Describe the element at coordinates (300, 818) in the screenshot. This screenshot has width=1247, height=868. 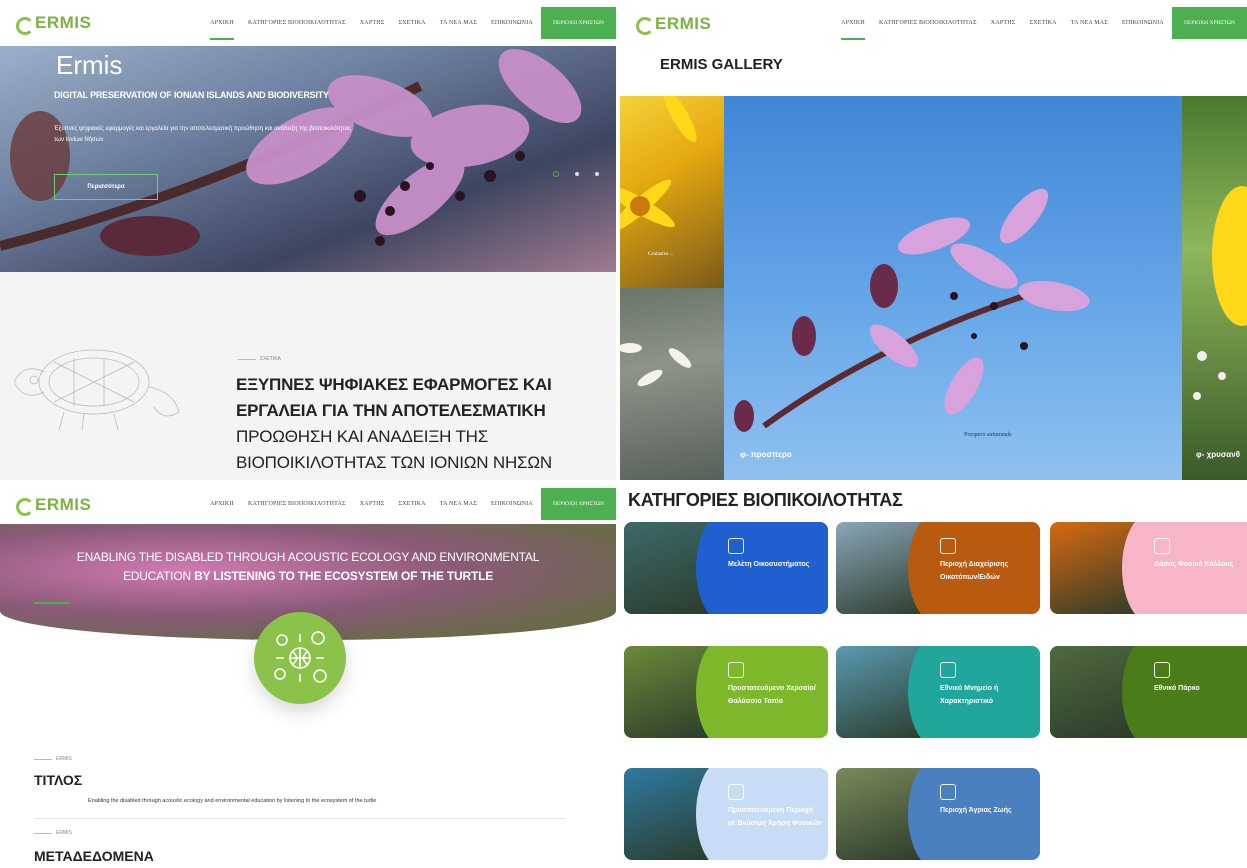
I see `divider` at that location.